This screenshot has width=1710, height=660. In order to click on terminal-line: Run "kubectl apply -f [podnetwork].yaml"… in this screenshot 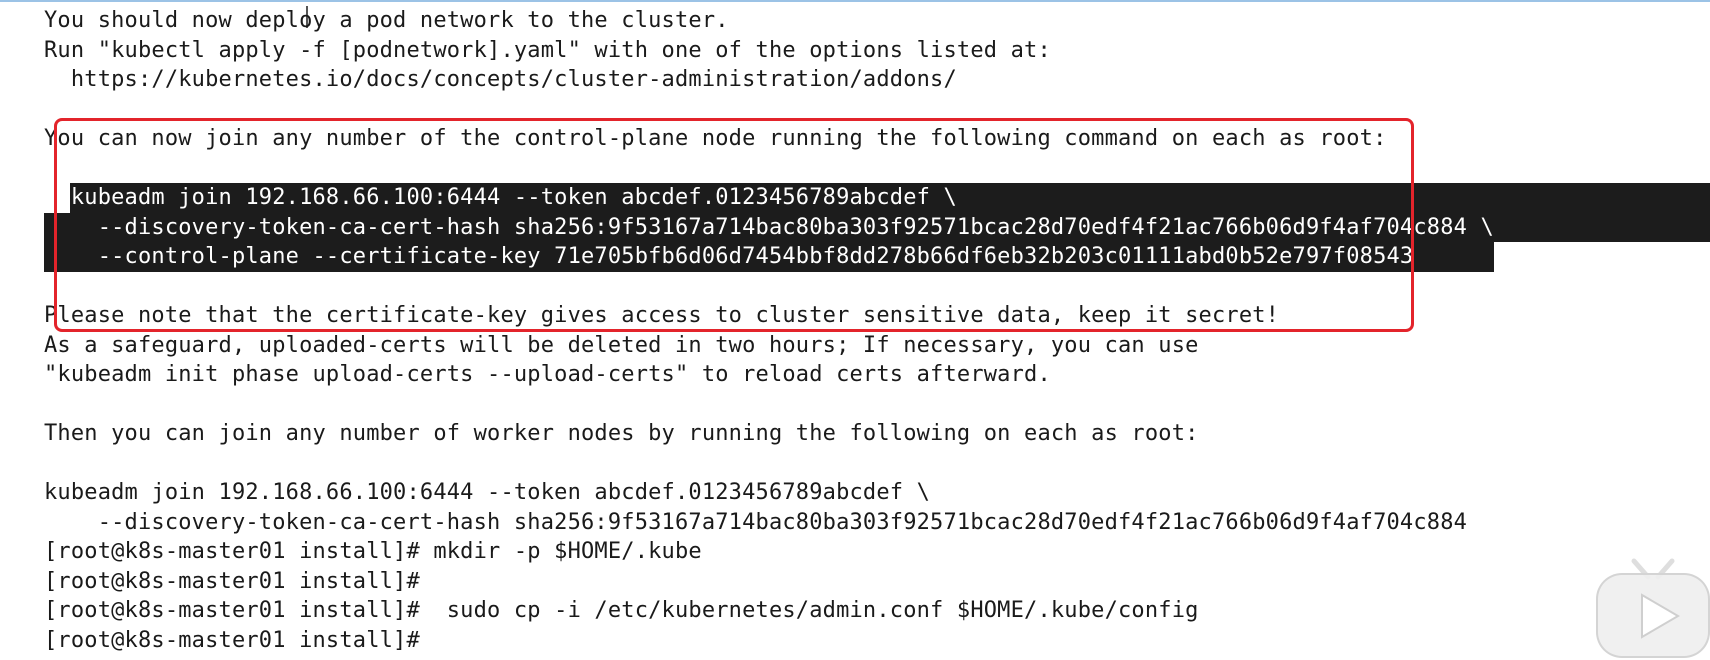, I will do `click(547, 50)`.